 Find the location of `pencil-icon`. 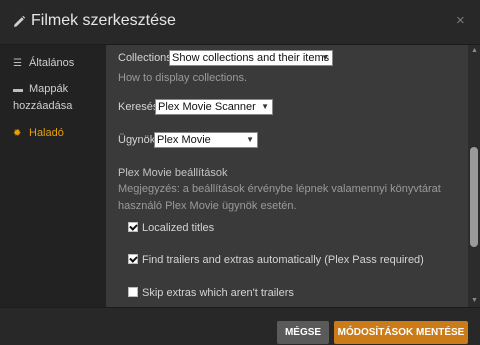

pencil-icon is located at coordinates (20, 21).